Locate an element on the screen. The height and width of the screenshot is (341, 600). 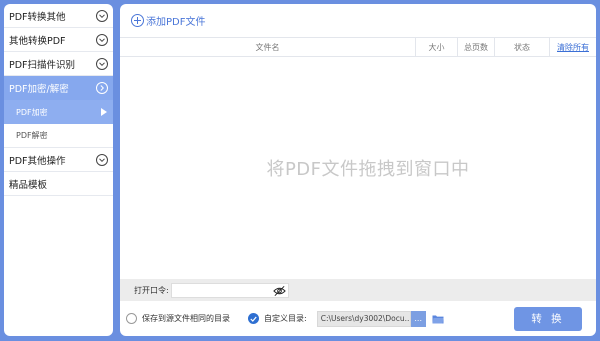
same-dir-label: 保存到源文件相同的目录 is located at coordinates (186, 318).